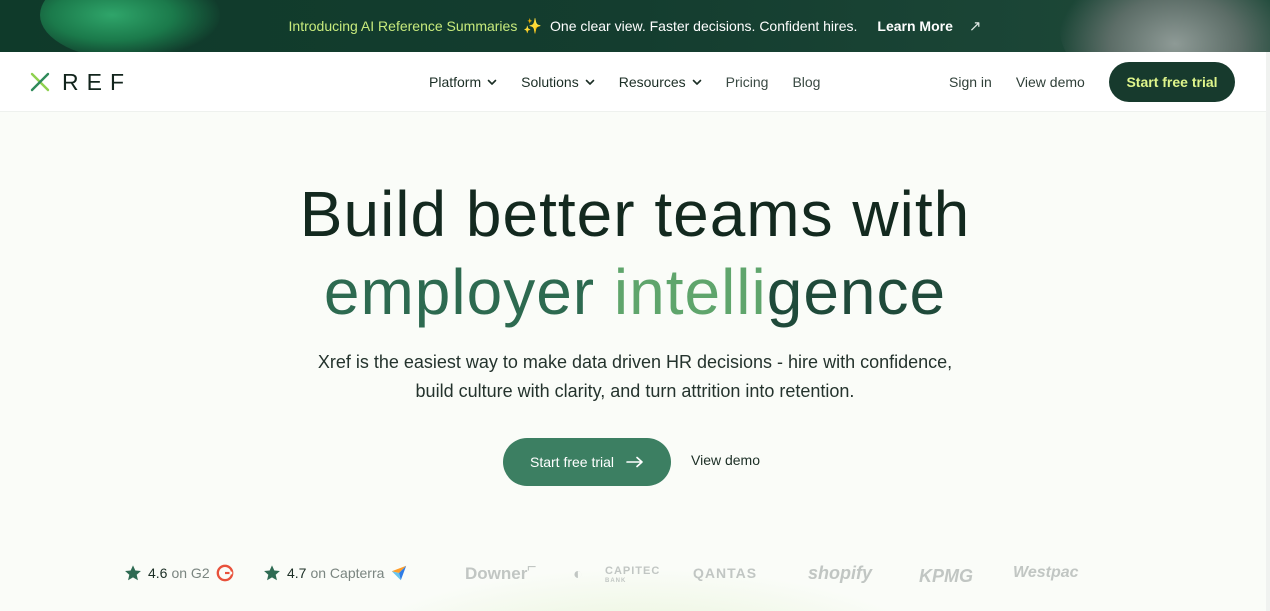 The width and height of the screenshot is (1270, 611). What do you see at coordinates (347, 573) in the screenshot?
I see `rating-source: on Capterra` at bounding box center [347, 573].